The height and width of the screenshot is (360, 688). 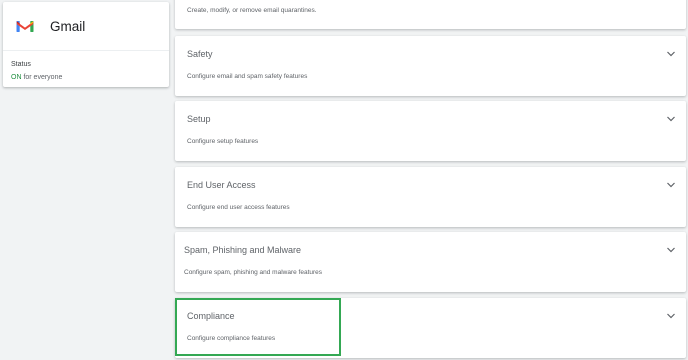 What do you see at coordinates (25, 26) in the screenshot?
I see `gmail-logo-icon` at bounding box center [25, 26].